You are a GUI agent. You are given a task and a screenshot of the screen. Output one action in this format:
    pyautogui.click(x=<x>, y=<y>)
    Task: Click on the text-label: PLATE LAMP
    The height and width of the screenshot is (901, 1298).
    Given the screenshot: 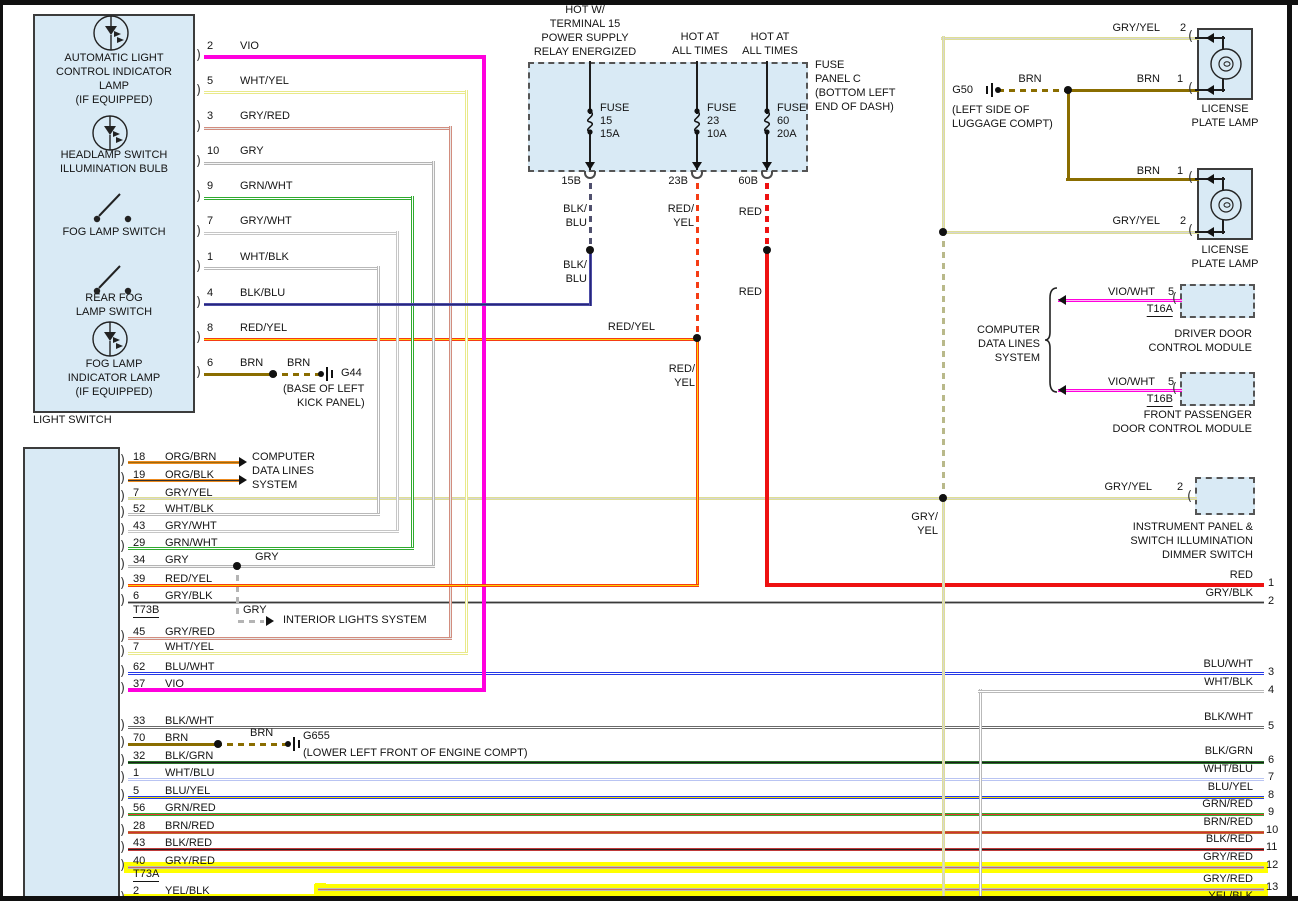 What is the action you would take?
    pyautogui.click(x=1225, y=123)
    